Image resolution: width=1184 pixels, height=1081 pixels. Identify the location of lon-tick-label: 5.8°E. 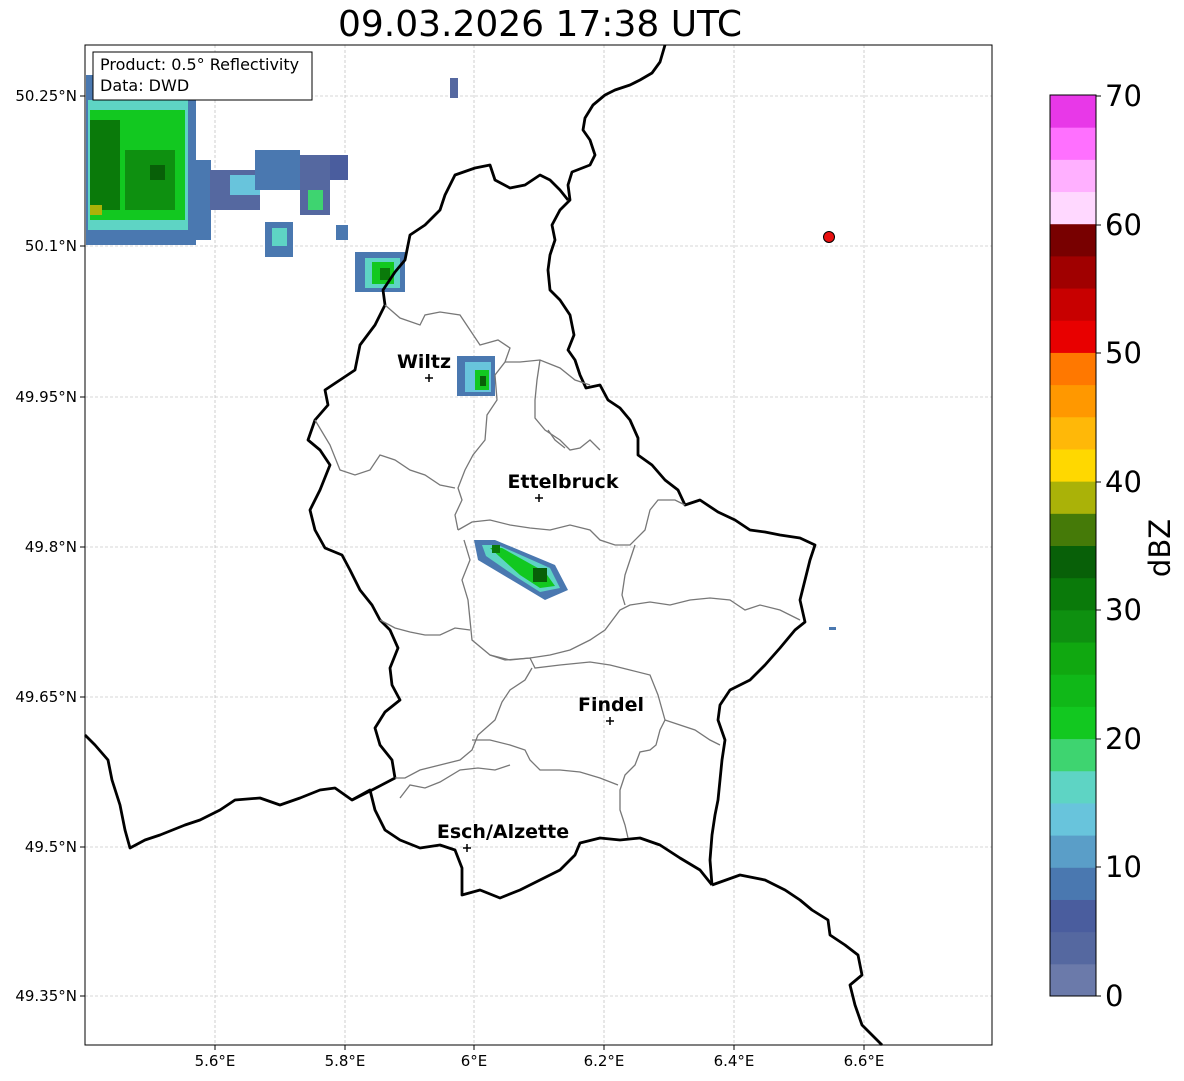
(345, 1061).